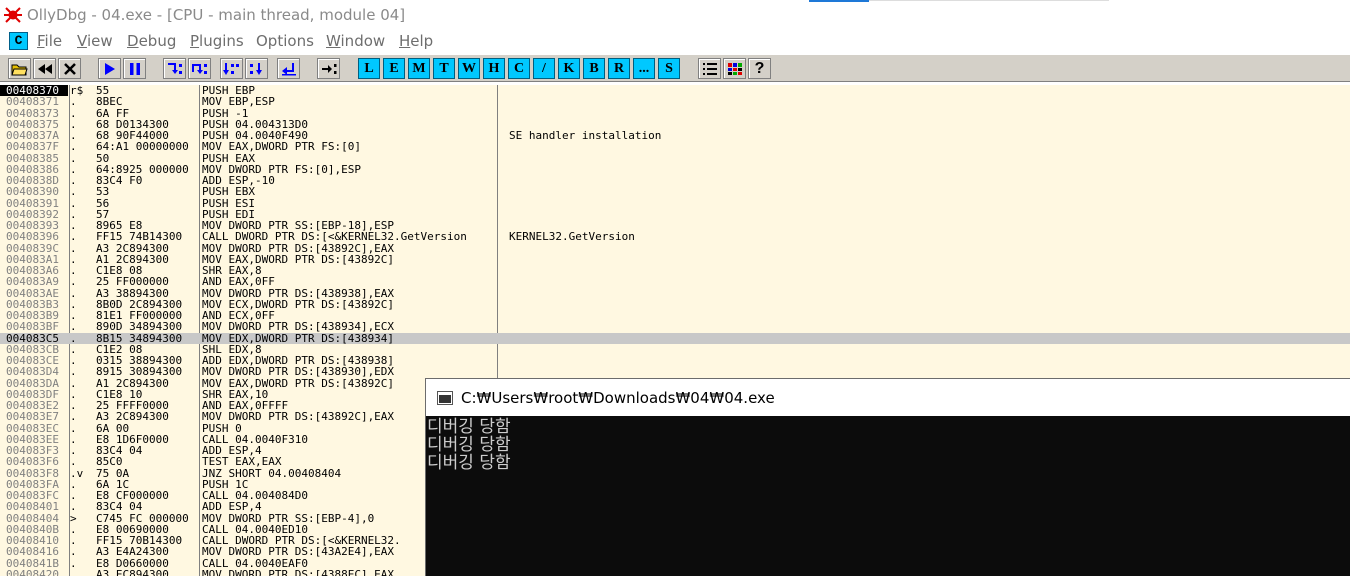  What do you see at coordinates (32, 214) in the screenshot?
I see `address-cell: 00408392` at bounding box center [32, 214].